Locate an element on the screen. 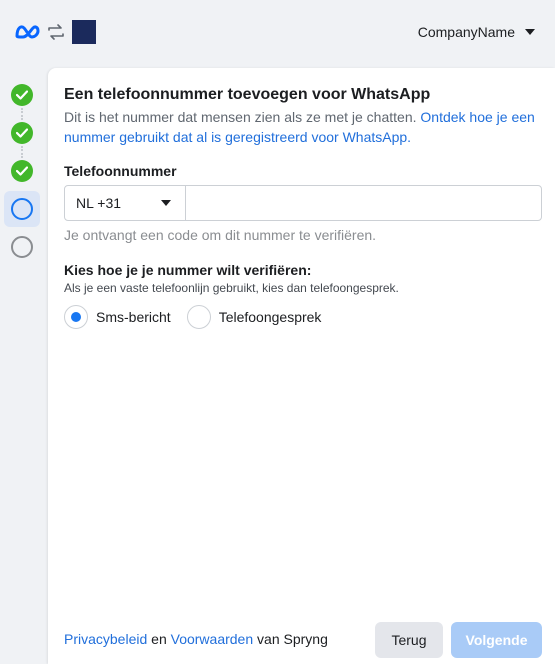  legal-suffix-text: van Spryng is located at coordinates (292, 639).